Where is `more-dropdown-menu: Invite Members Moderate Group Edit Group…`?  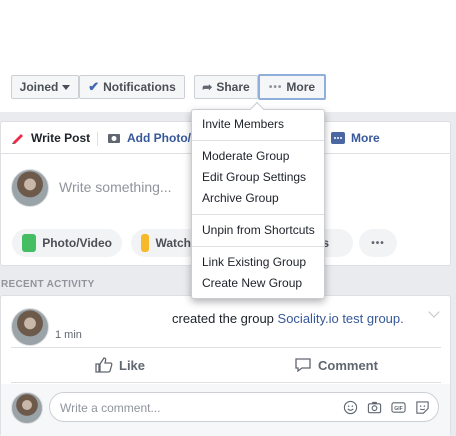
more-dropdown-menu: Invite Members Moderate Group Edit Group… is located at coordinates (258, 200).